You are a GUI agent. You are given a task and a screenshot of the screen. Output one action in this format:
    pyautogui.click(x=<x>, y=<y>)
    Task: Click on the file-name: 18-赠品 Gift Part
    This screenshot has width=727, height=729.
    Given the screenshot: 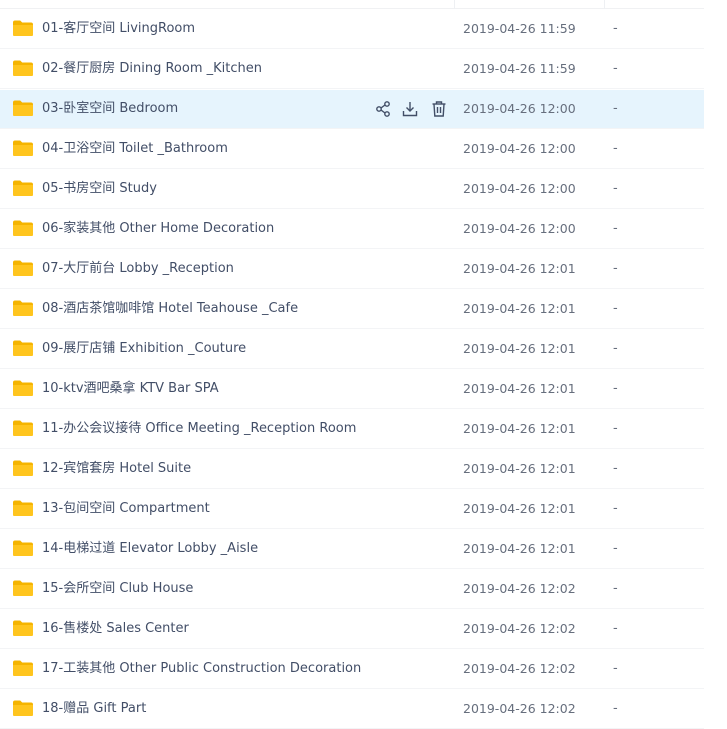 What is the action you would take?
    pyautogui.click(x=94, y=709)
    